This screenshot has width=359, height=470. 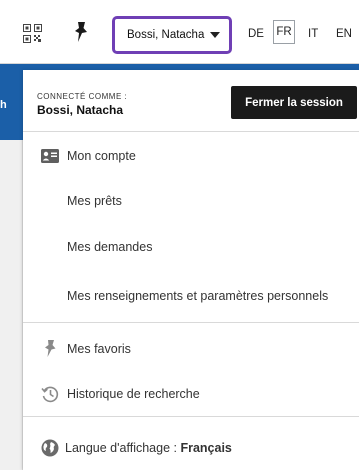 I want to click on logout-button: Fermer la session, so click(x=294, y=102).